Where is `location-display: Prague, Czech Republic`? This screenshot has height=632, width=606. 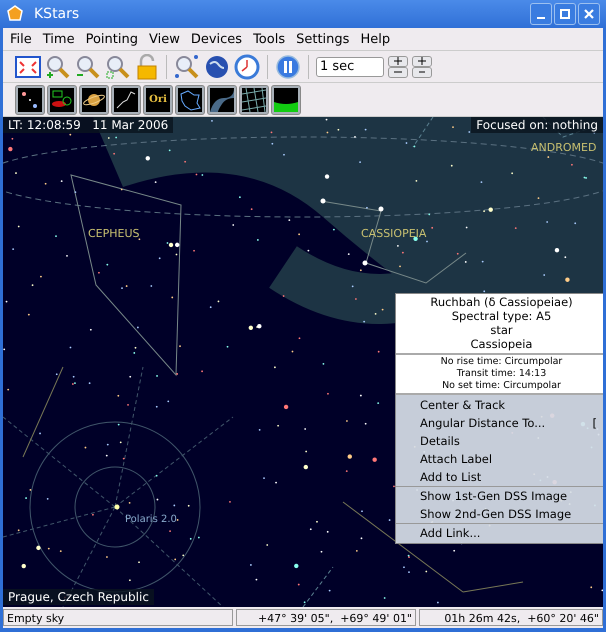 location-display: Prague, Czech Republic is located at coordinates (78, 597).